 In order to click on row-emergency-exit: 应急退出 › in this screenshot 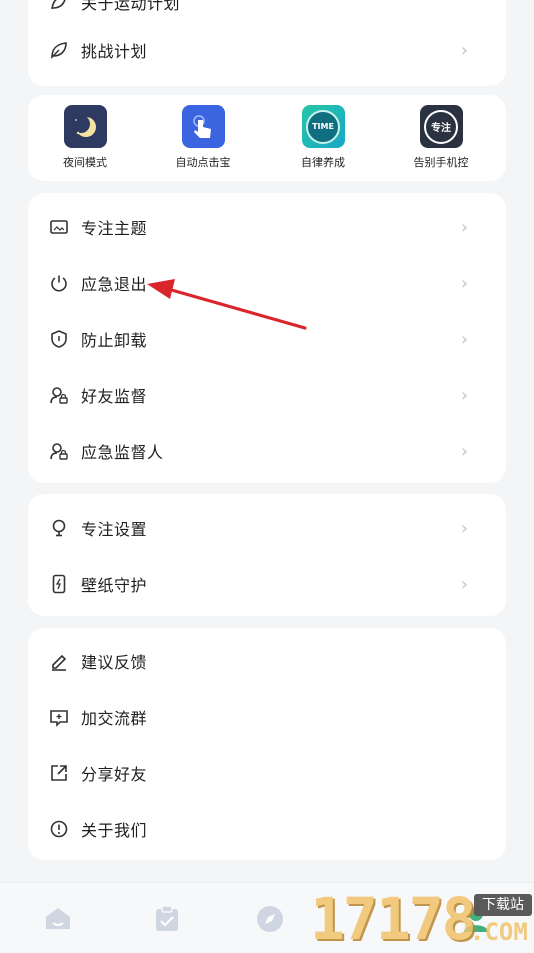, I will do `click(267, 283)`.